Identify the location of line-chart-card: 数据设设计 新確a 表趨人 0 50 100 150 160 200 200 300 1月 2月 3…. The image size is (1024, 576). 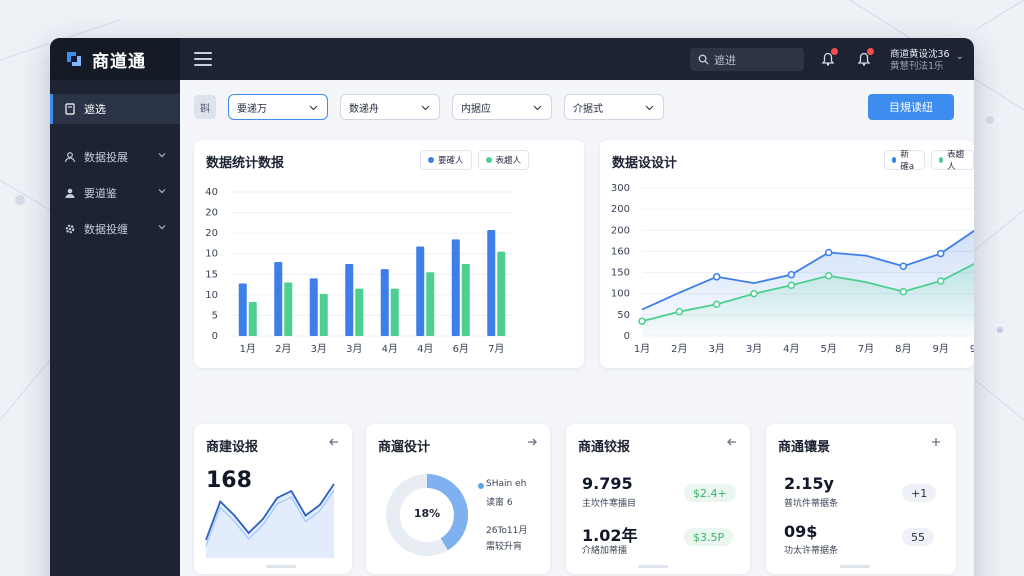
(787, 254).